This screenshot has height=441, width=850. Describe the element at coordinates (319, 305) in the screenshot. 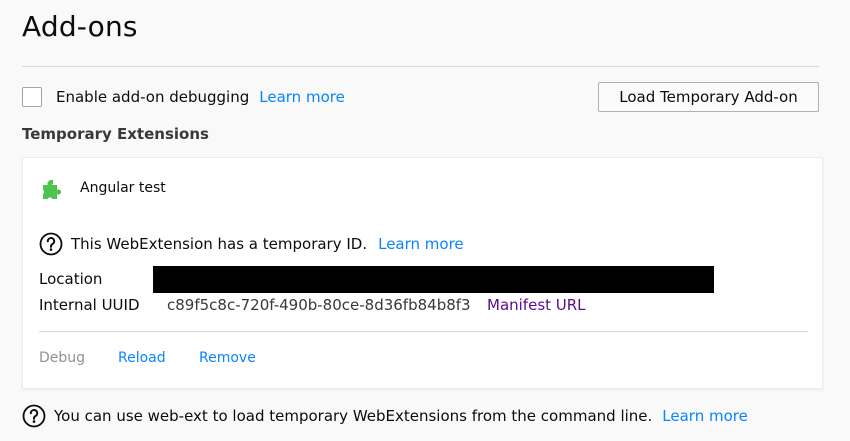

I see `internal-uuid-value: c89f5c8c-720f-490b-80ce-8d36fb84b8f3` at that location.